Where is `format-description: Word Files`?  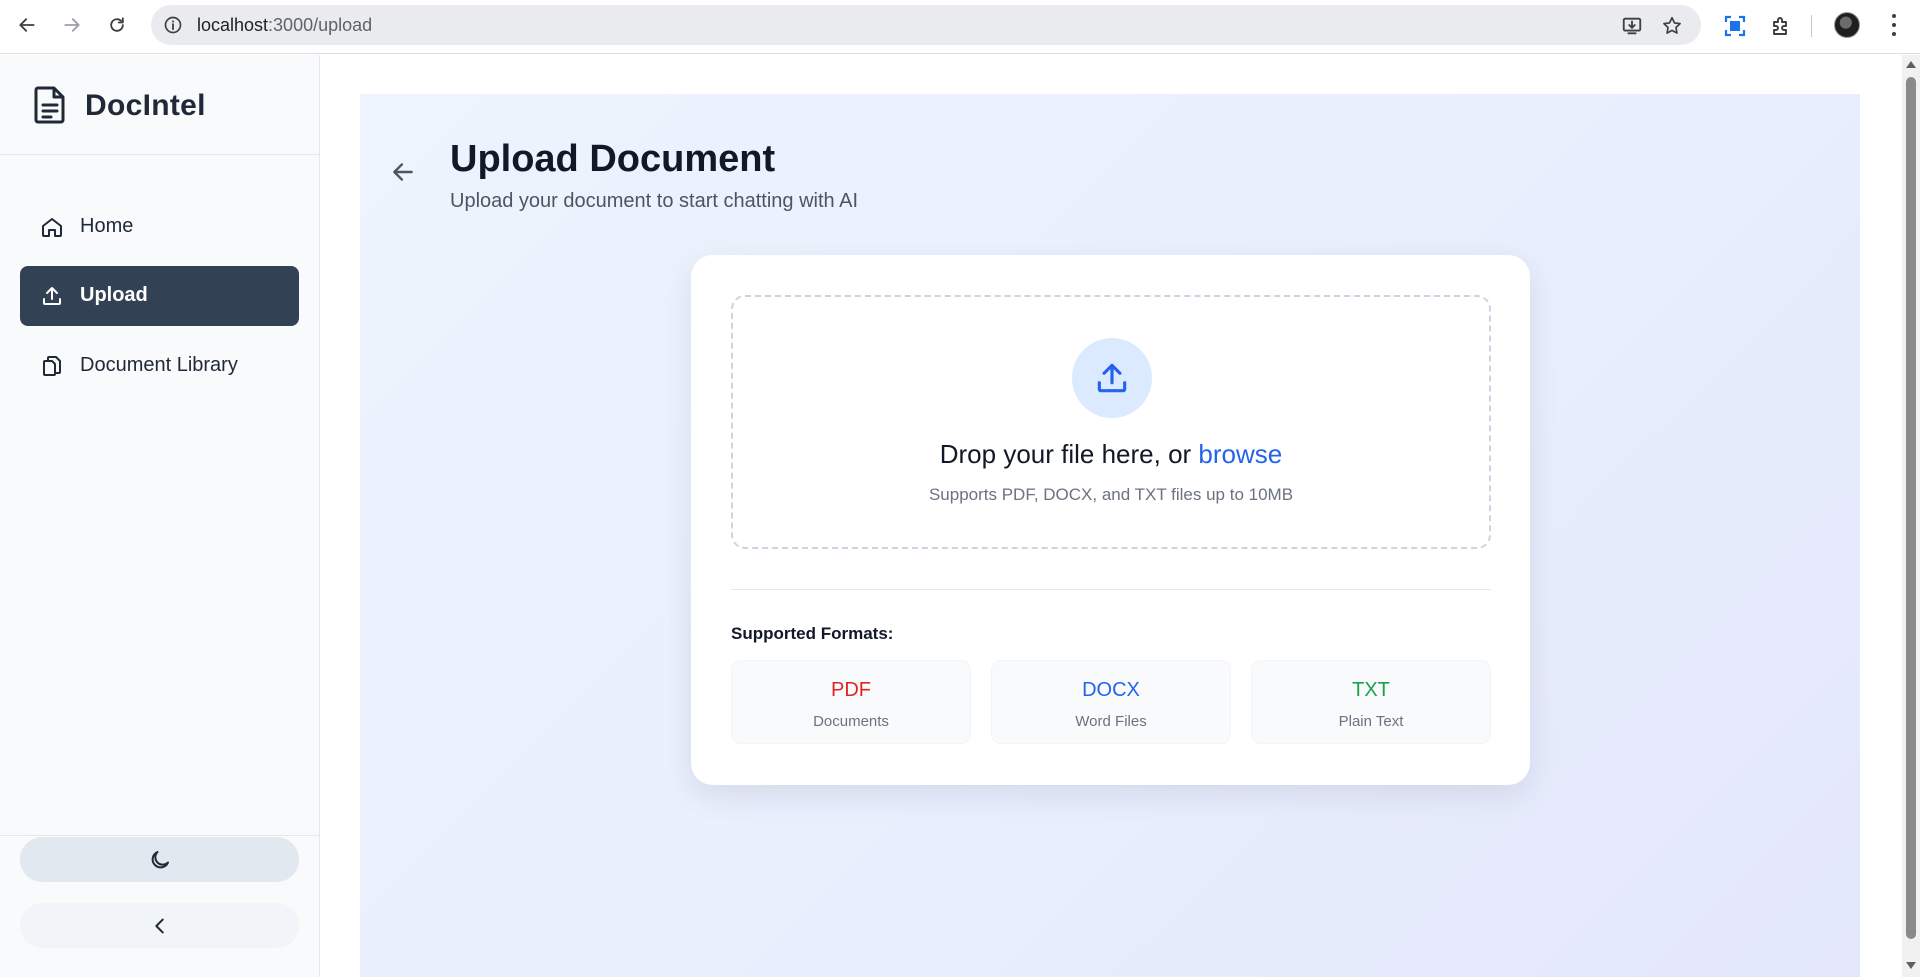
format-description: Word Files is located at coordinates (1111, 721).